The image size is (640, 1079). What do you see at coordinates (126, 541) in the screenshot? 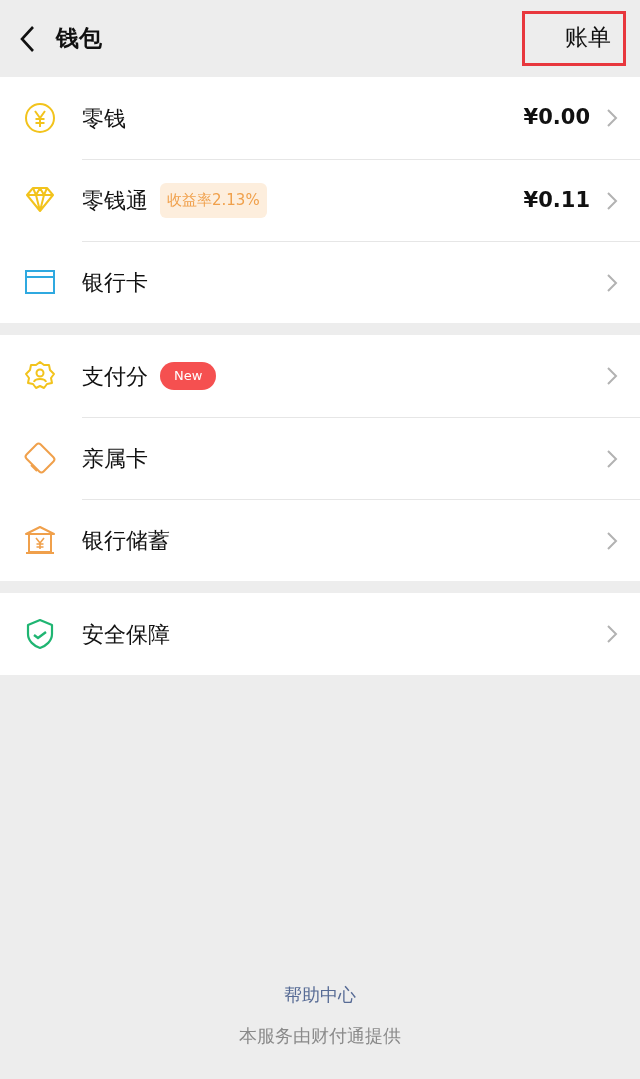
I see `item-label: 银行储蓄` at bounding box center [126, 541].